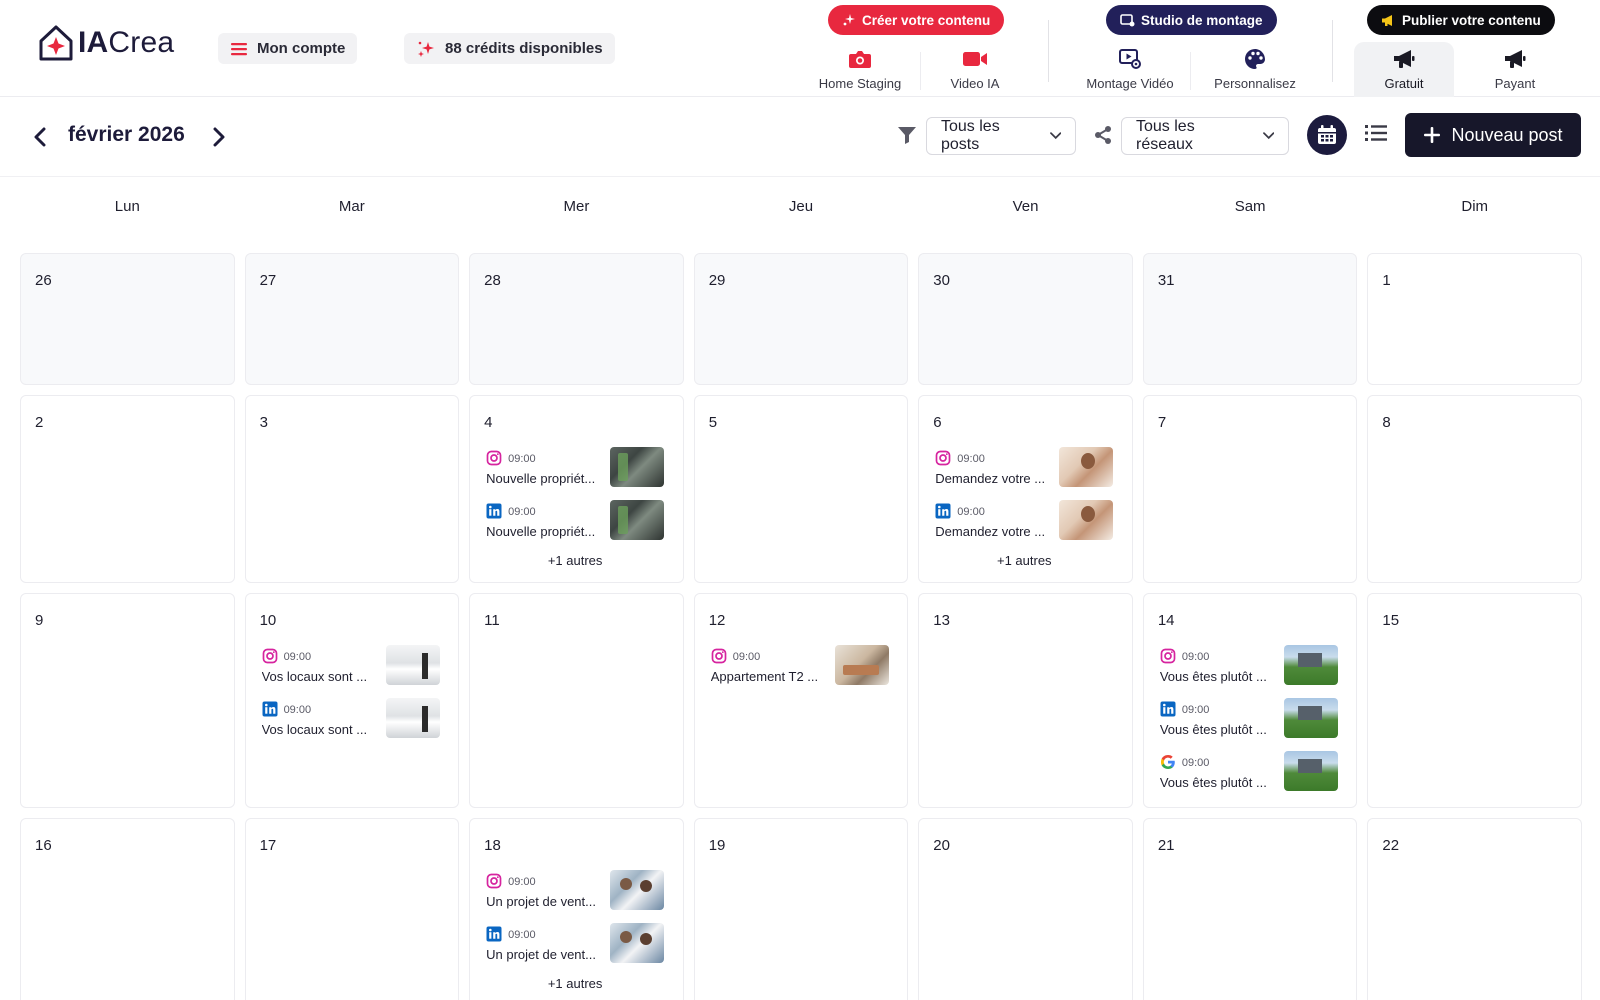 The image size is (1600, 1000). Describe the element at coordinates (801, 489) in the screenshot. I see `day-cell: 5` at that location.